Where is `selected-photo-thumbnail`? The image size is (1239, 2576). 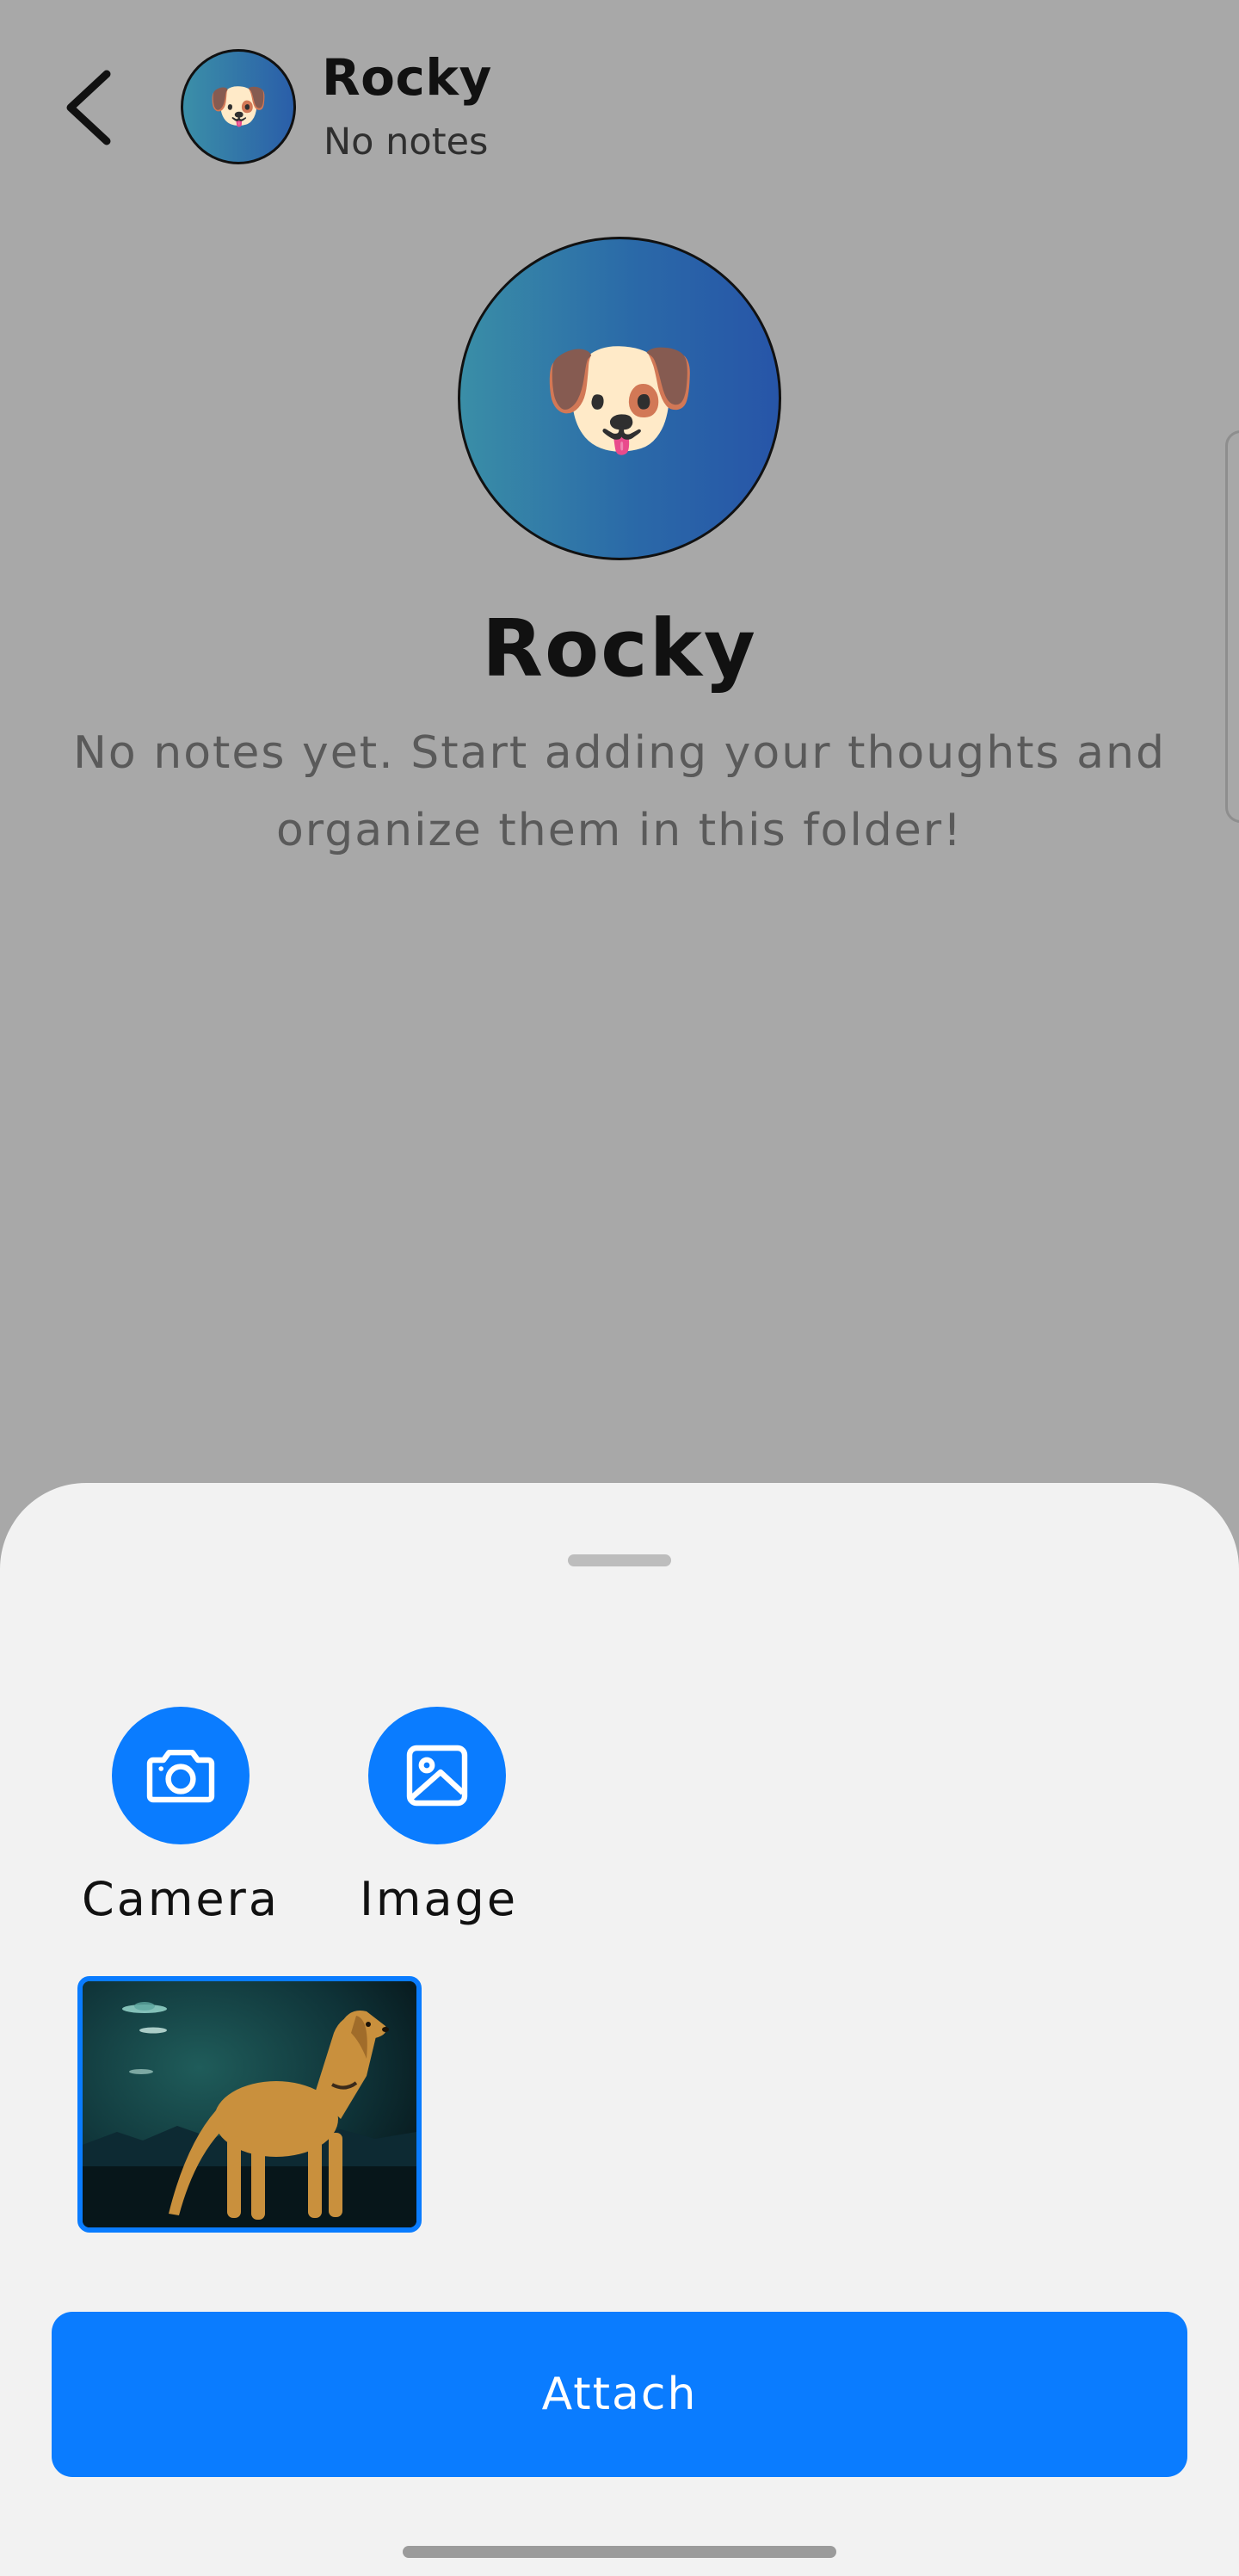
selected-photo-thumbnail is located at coordinates (249, 2104).